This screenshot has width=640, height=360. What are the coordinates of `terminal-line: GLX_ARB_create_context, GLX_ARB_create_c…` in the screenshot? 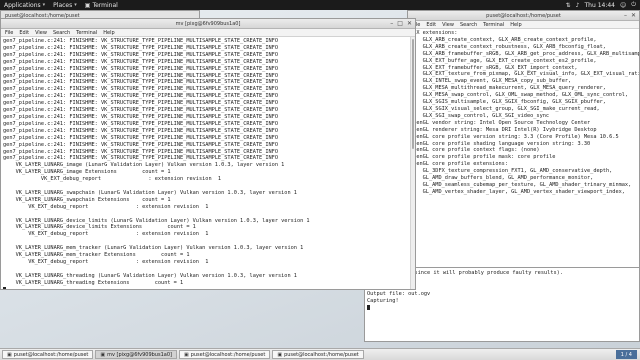 It's located at (503, 39).